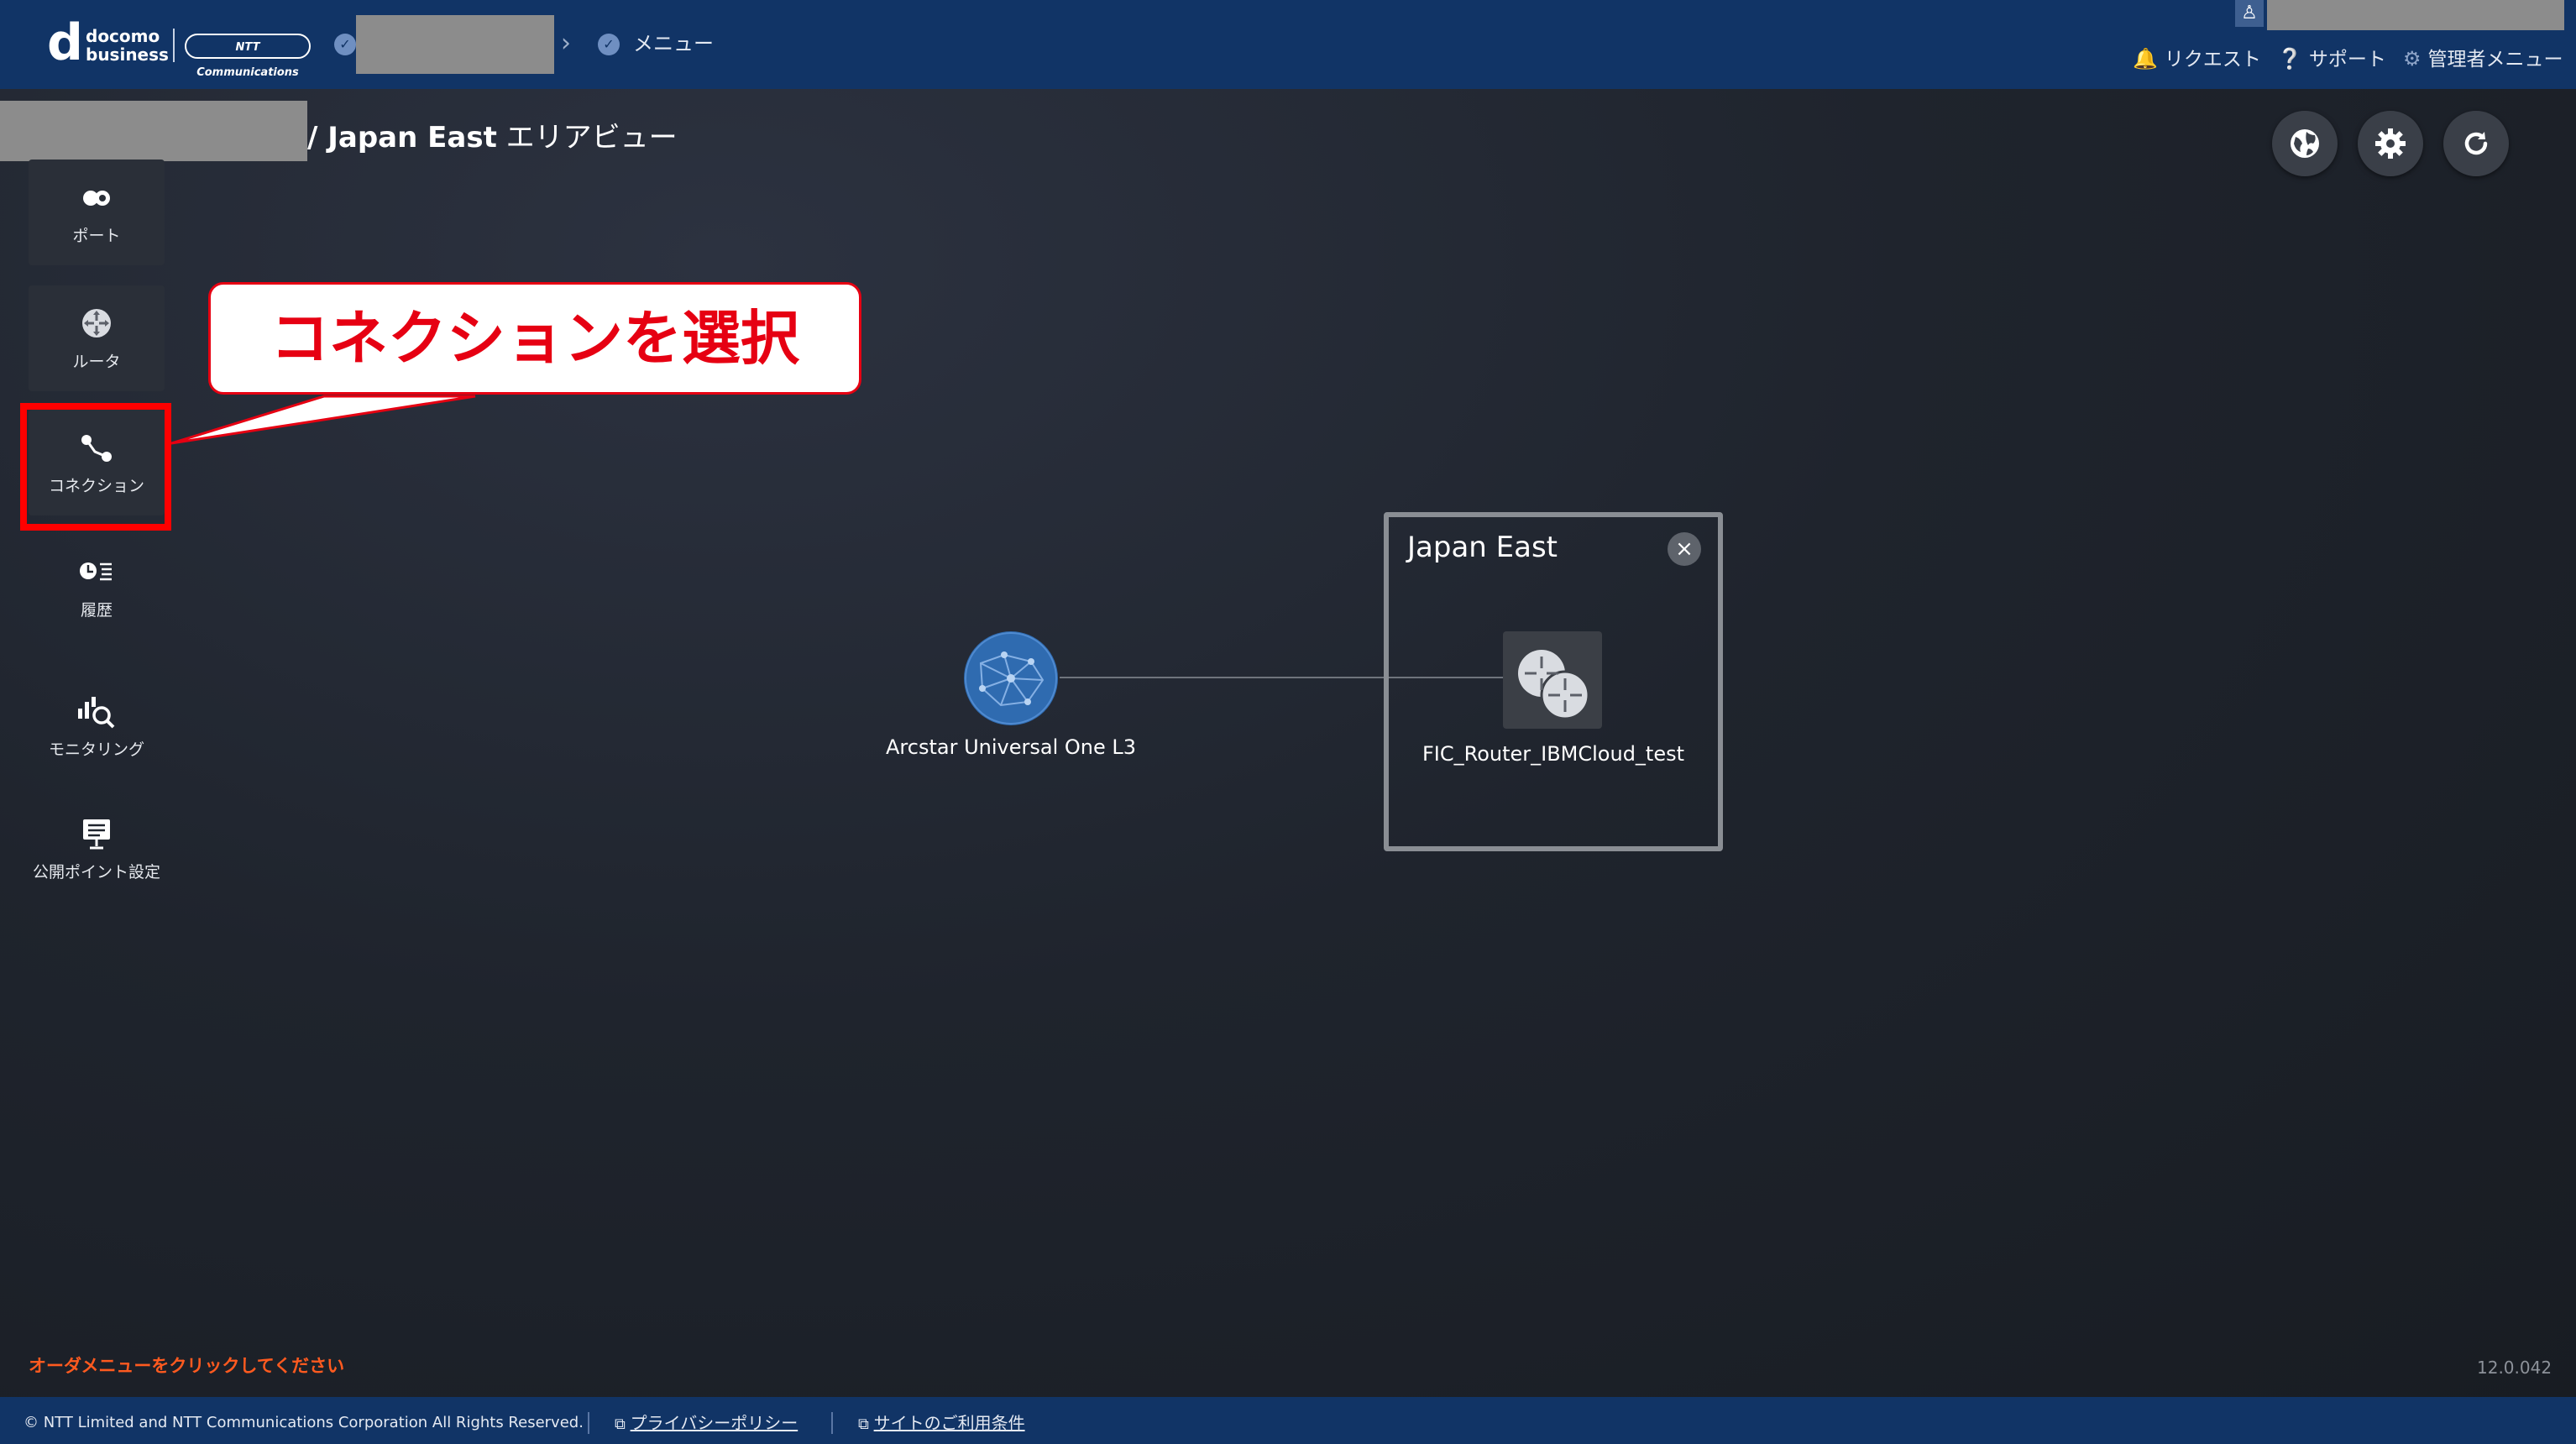  I want to click on public-point-icon, so click(97, 834).